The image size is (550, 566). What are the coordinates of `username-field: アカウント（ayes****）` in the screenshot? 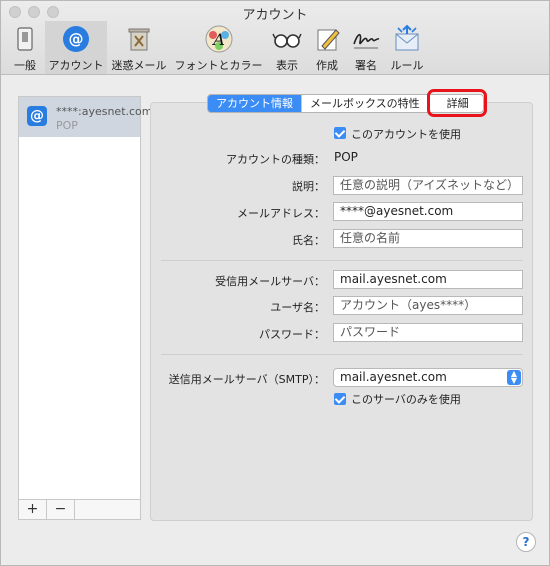 It's located at (428, 305).